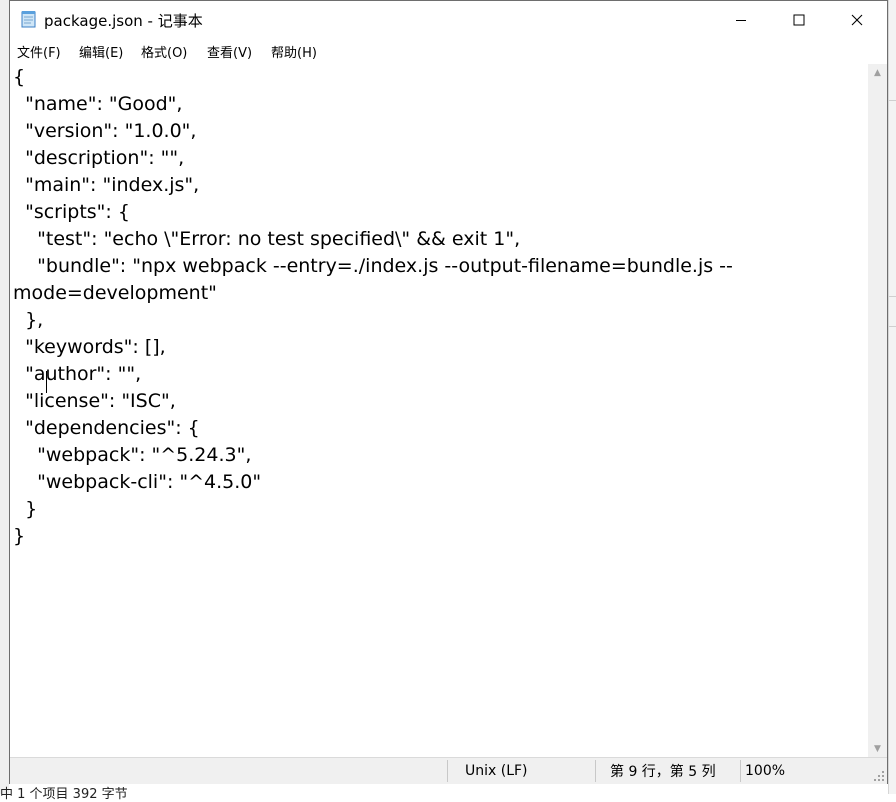 The height and width of the screenshot is (802, 896). Describe the element at coordinates (765, 771) in the screenshot. I see `status-zoom: 100%` at that location.